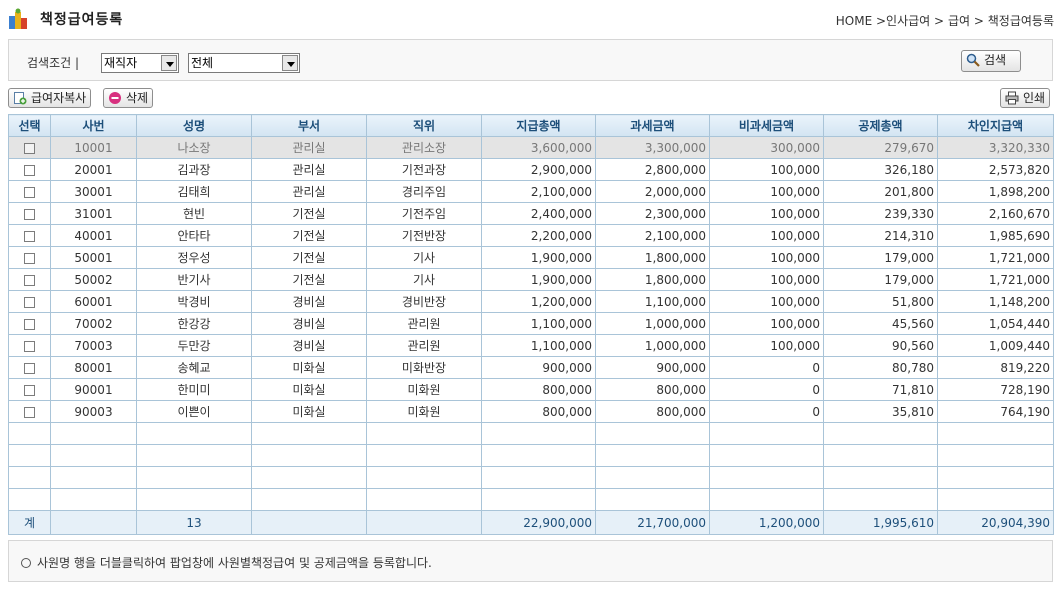  Describe the element at coordinates (93, 367) in the screenshot. I see `cell-employee-id: 80001` at that location.